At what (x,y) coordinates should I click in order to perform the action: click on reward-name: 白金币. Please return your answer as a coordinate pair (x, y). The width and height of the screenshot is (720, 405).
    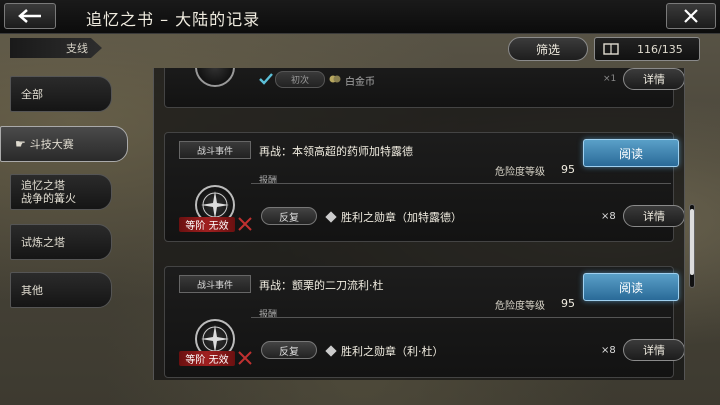
    Looking at the image, I should click on (360, 82).